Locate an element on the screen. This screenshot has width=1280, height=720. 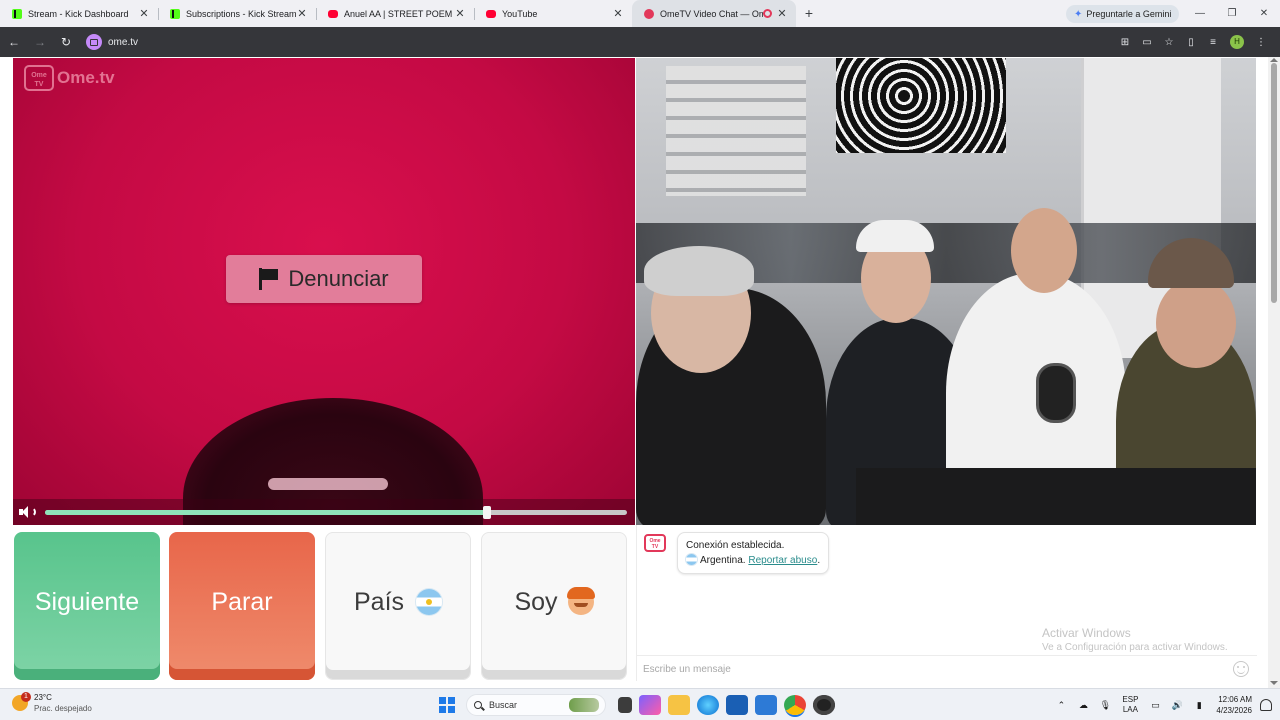
watermark-title: Activar Windows is located at coordinates (1086, 633).